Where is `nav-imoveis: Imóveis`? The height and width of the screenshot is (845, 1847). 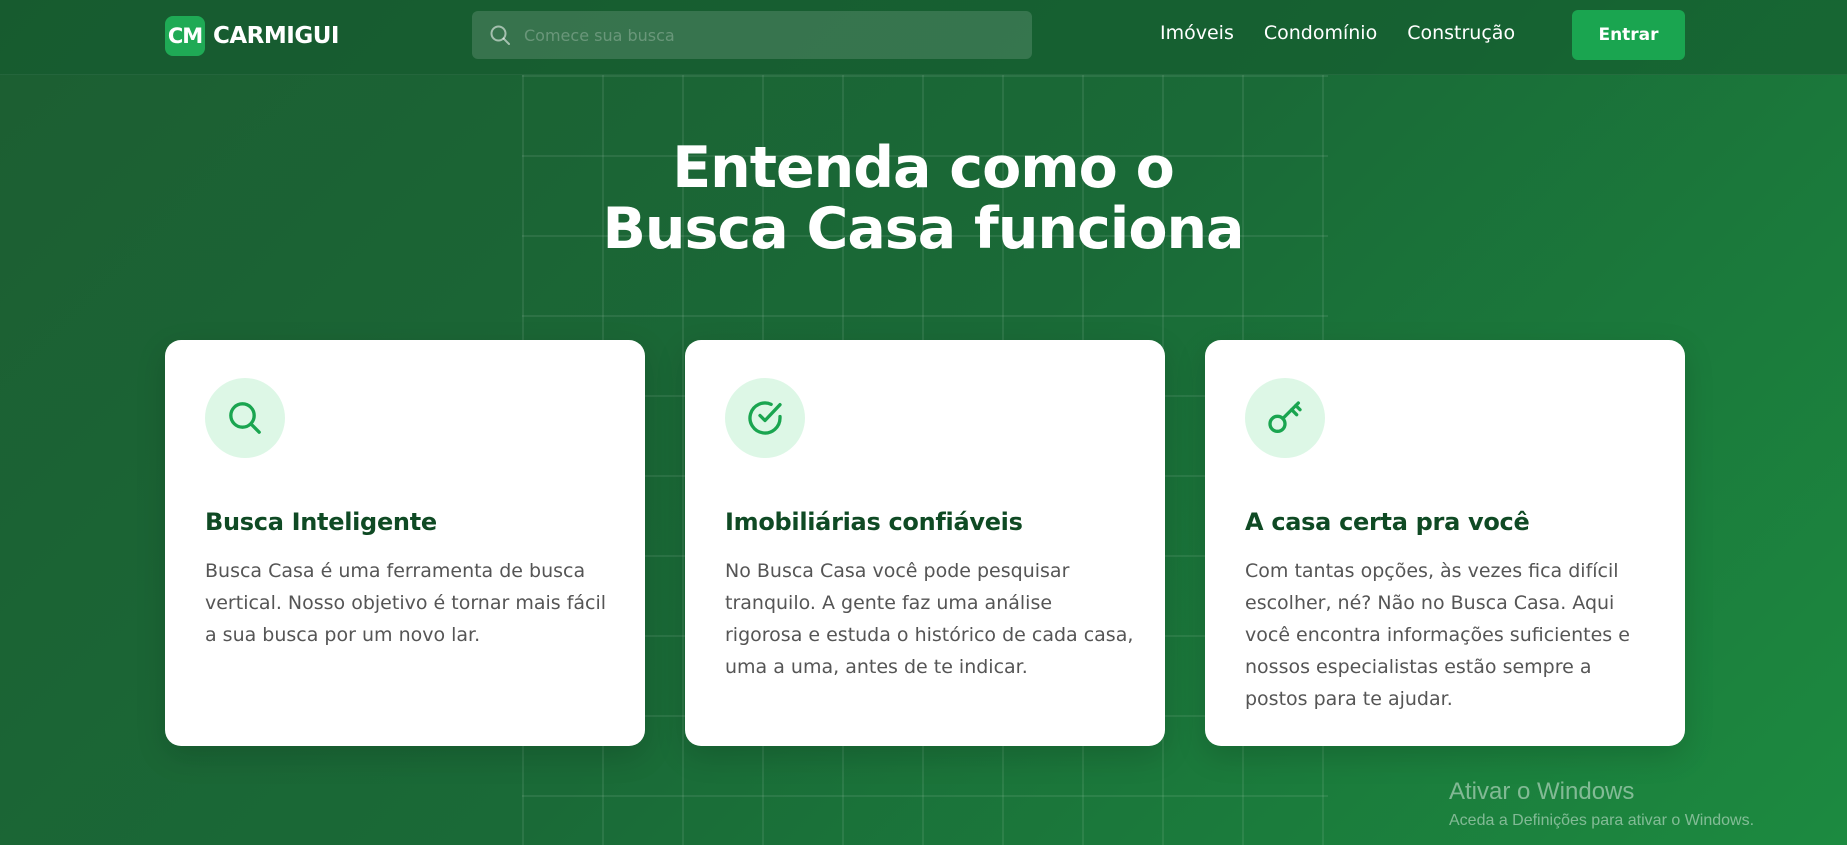
nav-imoveis: Imóveis is located at coordinates (1197, 33).